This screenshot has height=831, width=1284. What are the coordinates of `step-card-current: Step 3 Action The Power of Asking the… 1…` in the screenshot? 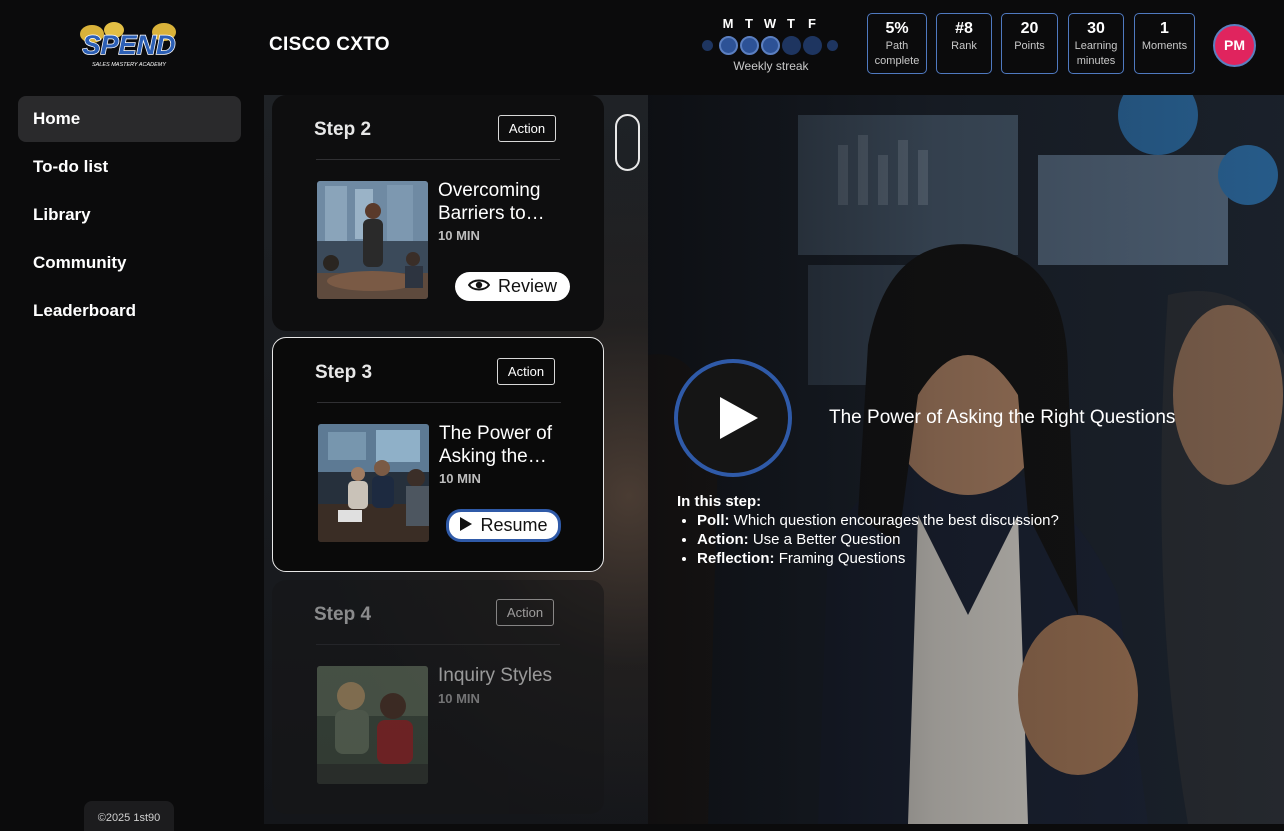 It's located at (438, 454).